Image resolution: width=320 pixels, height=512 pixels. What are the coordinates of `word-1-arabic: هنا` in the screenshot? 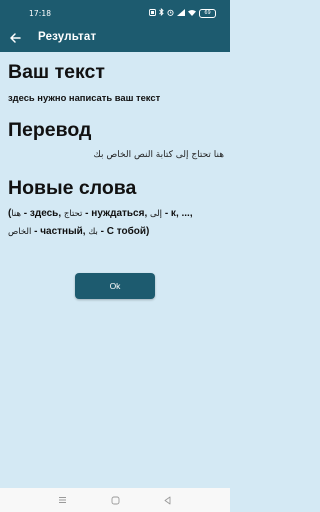 It's located at (16, 214).